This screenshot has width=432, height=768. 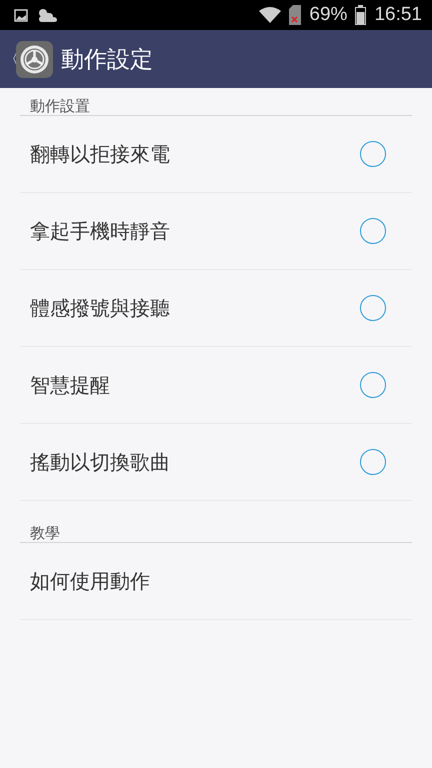 I want to click on image-icon, so click(x=21, y=15).